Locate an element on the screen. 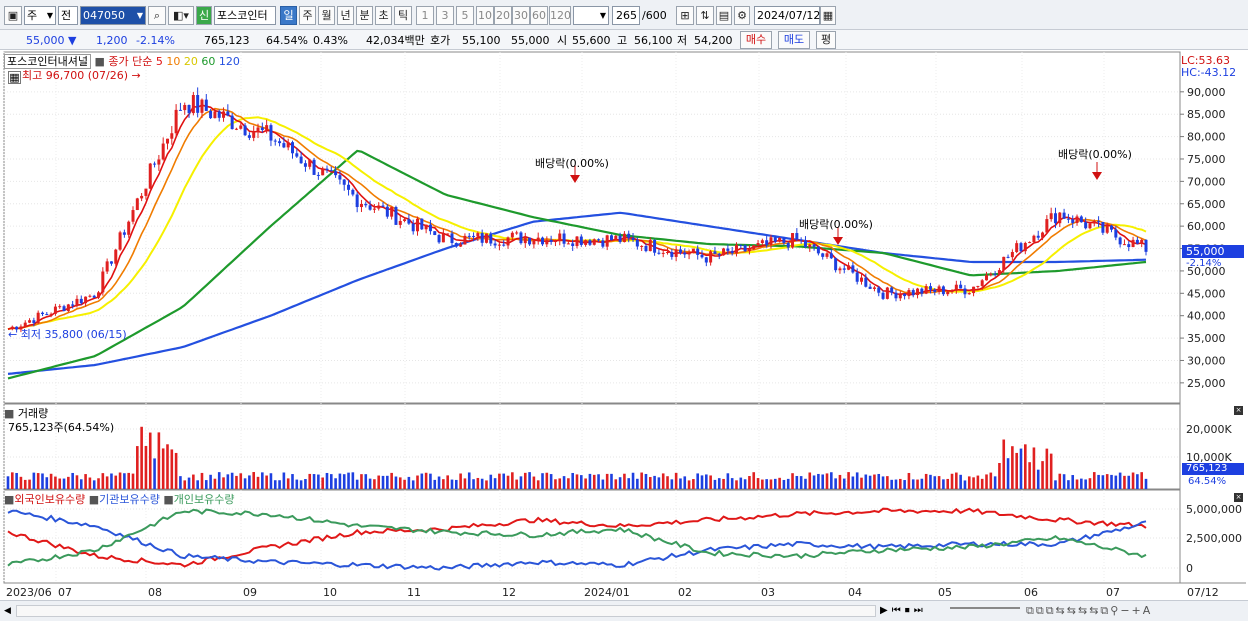 Image resolution: width=1248 pixels, height=621 pixels. playback-controls: ▶⏮⏹⏭ is located at coordinates (903, 610).